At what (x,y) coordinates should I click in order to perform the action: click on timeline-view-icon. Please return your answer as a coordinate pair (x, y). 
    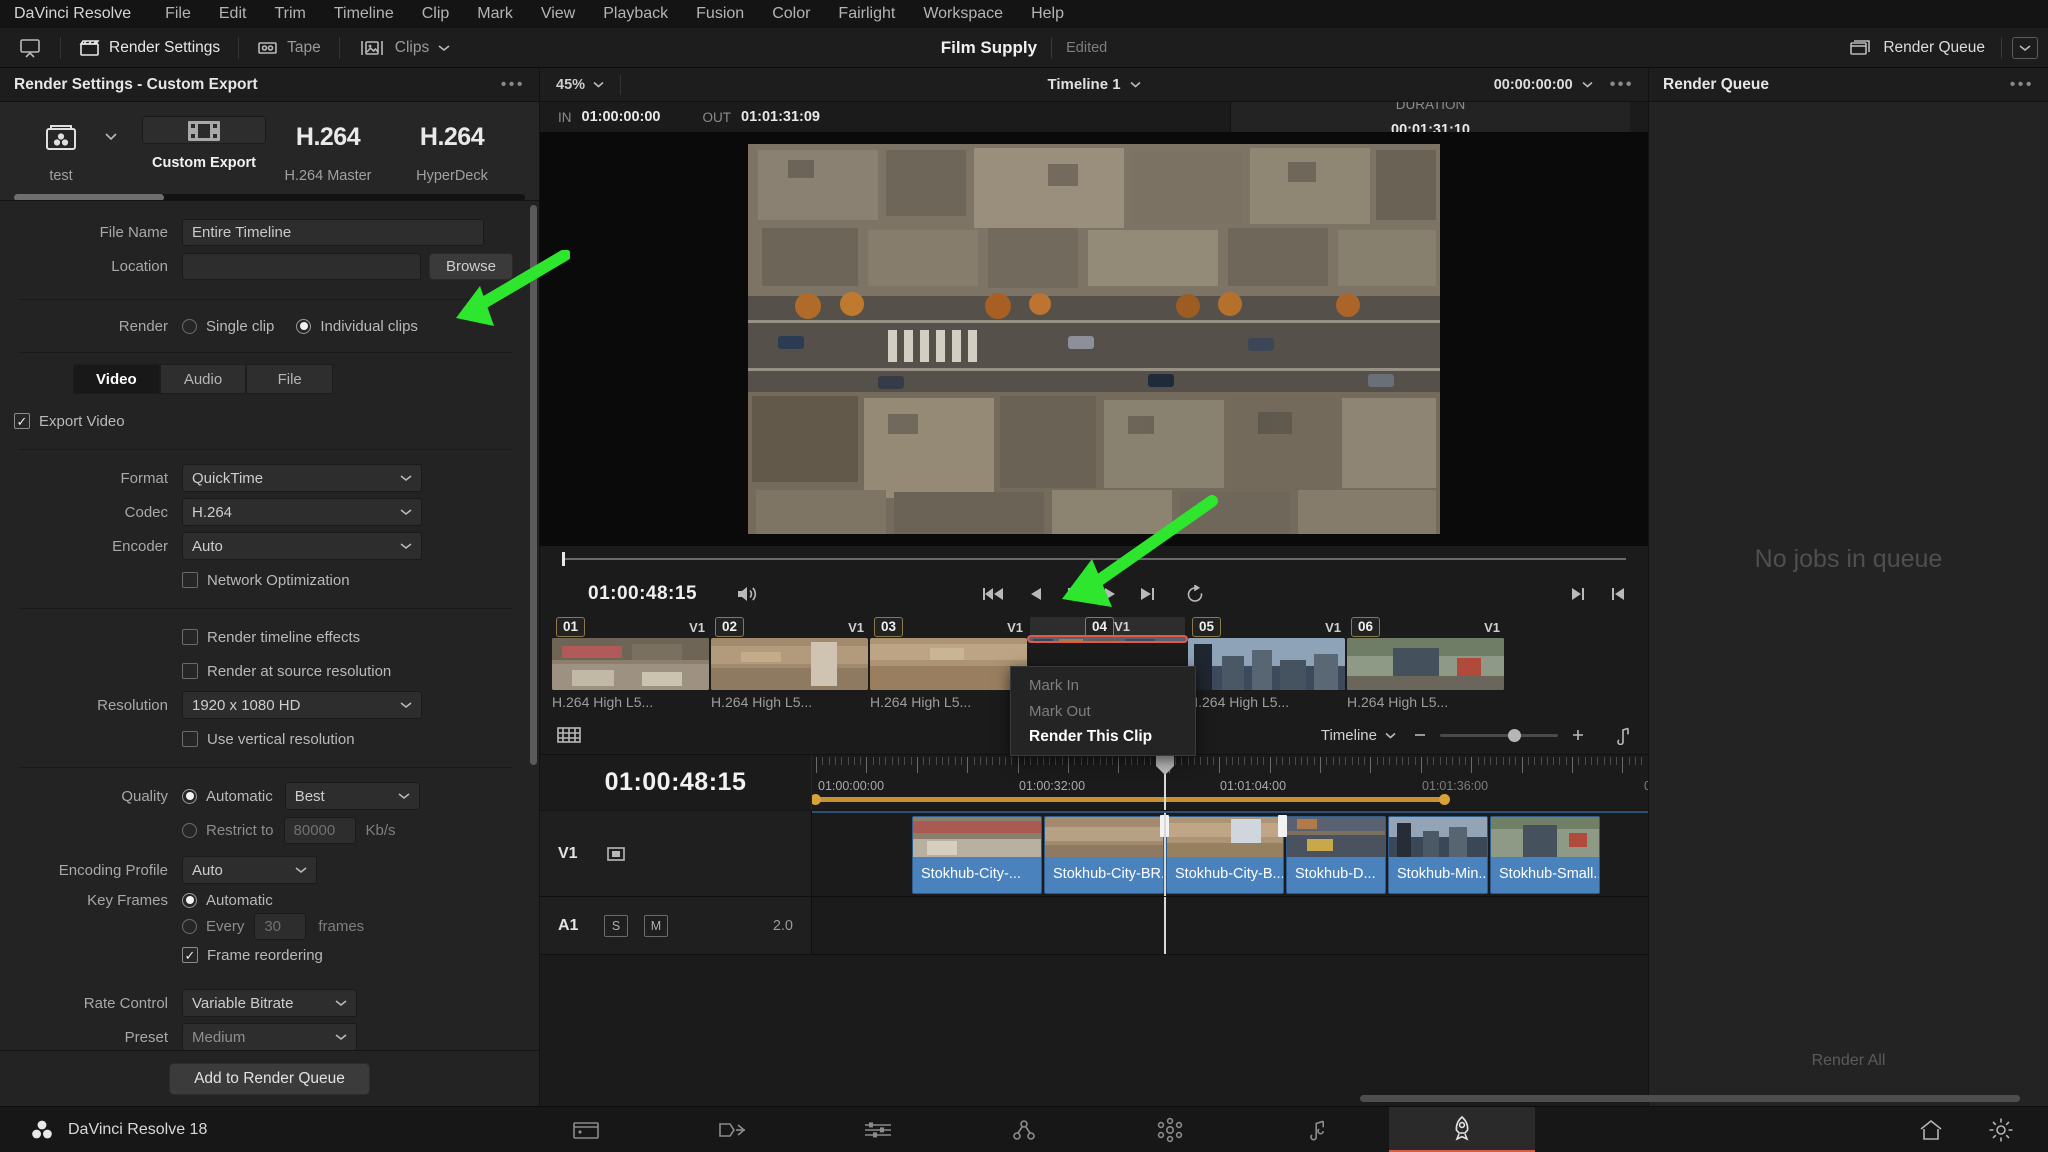
    Looking at the image, I should click on (569, 735).